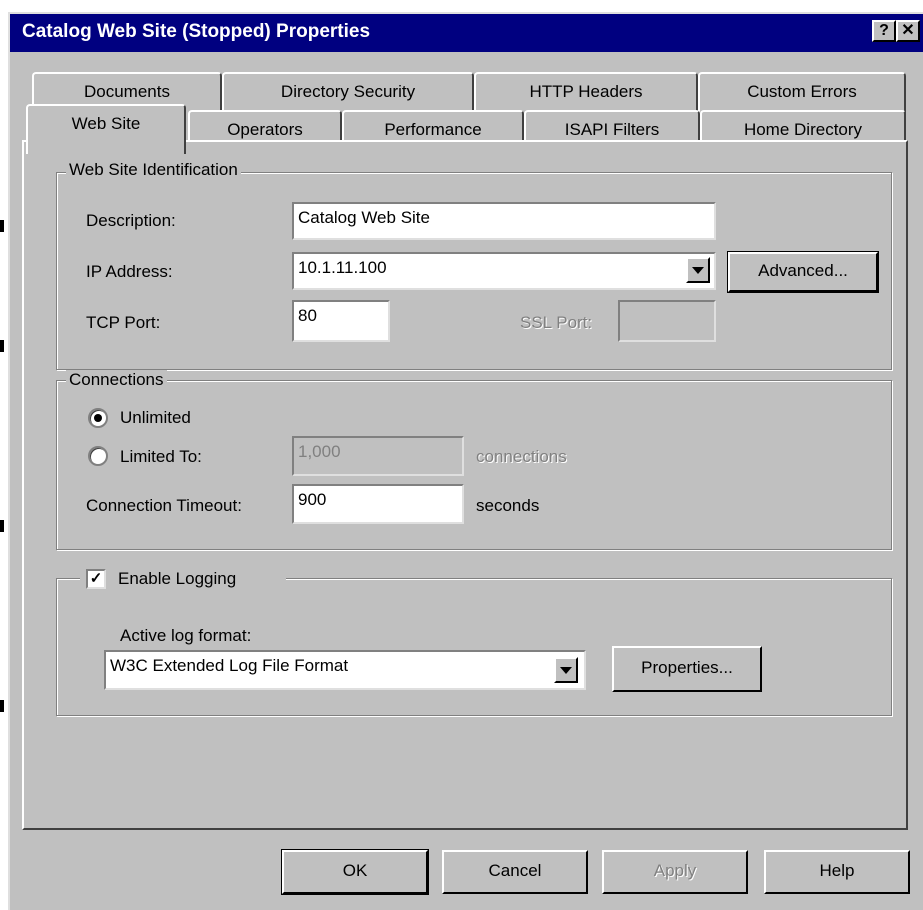  I want to click on description-field: Catalog Web Site, so click(504, 221).